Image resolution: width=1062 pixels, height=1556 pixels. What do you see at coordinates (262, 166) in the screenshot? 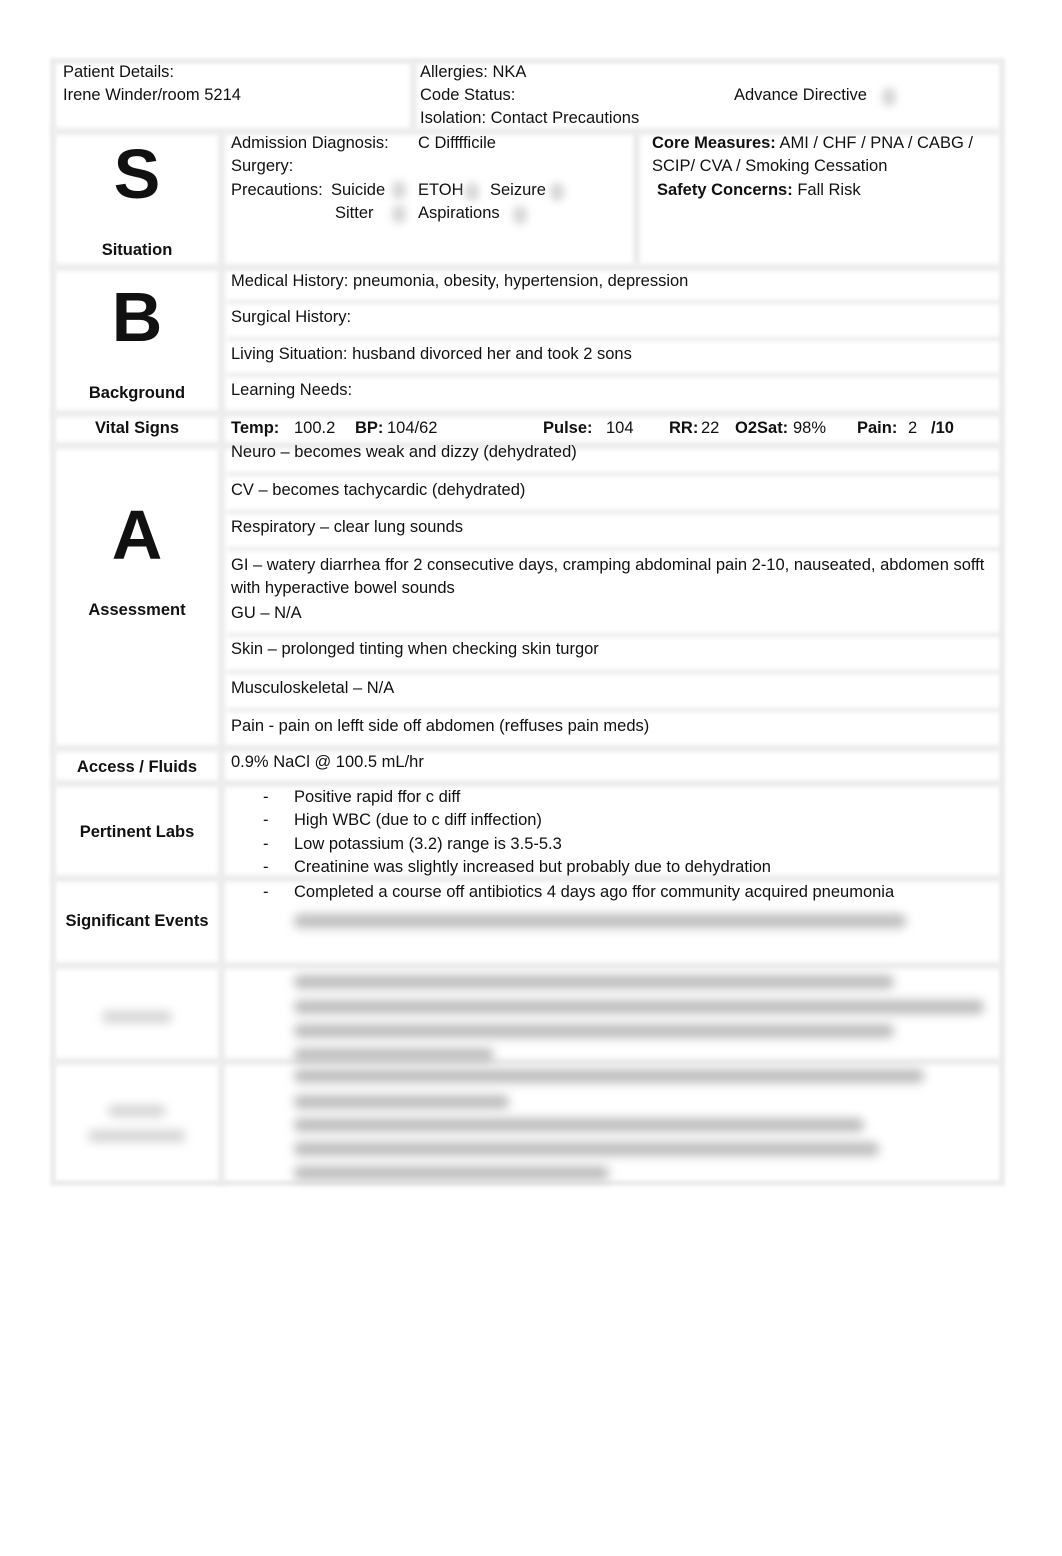
I see `surgery-label: Surgery:` at bounding box center [262, 166].